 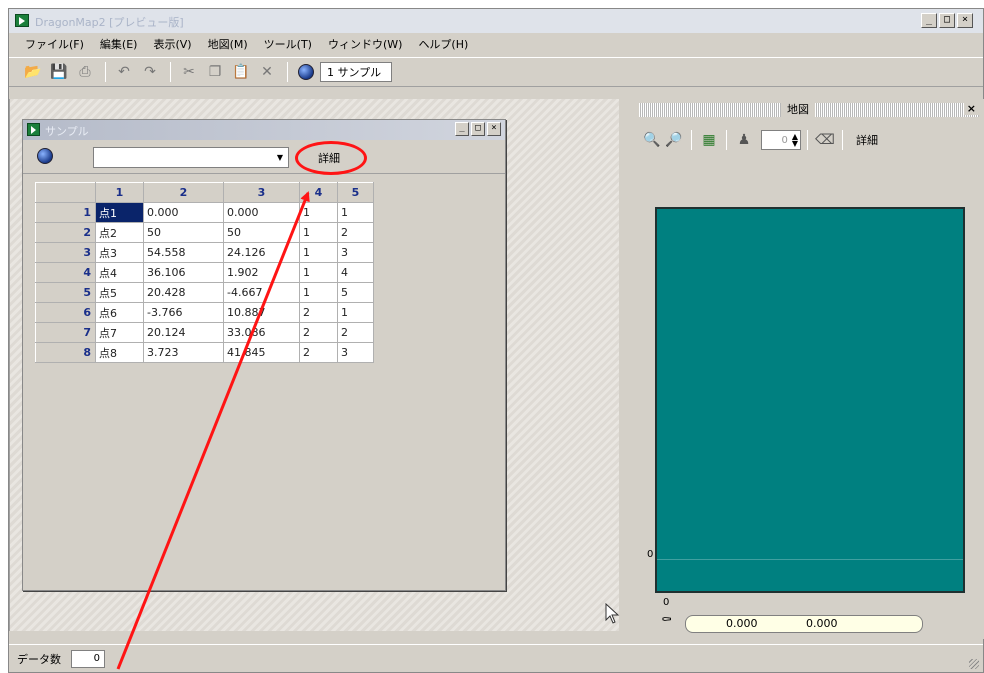 I want to click on eraser-icon: ⌫, so click(x=825, y=140).